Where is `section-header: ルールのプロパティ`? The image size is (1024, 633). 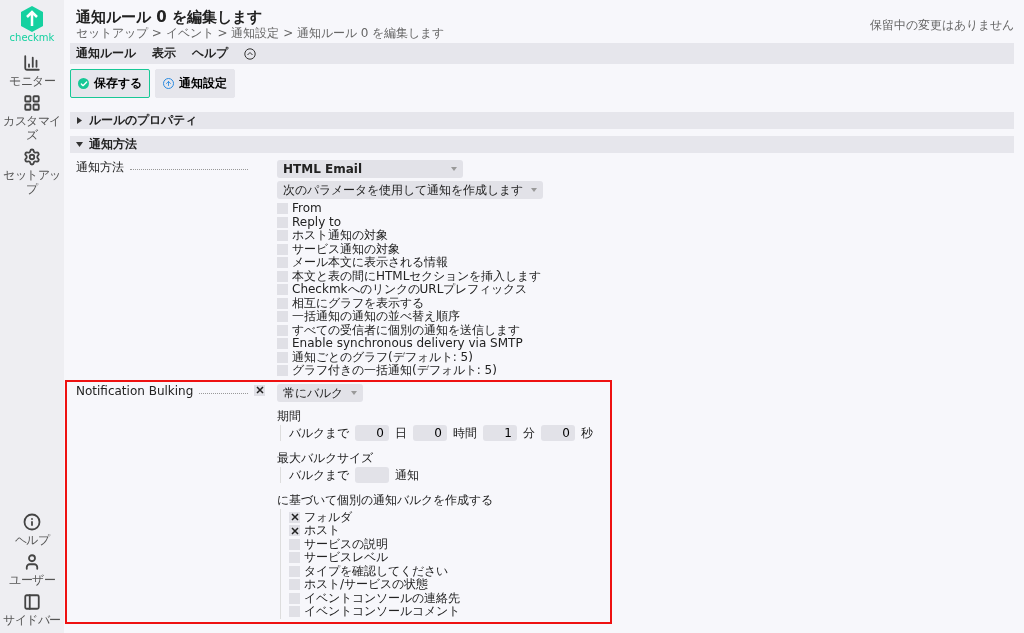 section-header: ルールのプロパティ is located at coordinates (542, 120).